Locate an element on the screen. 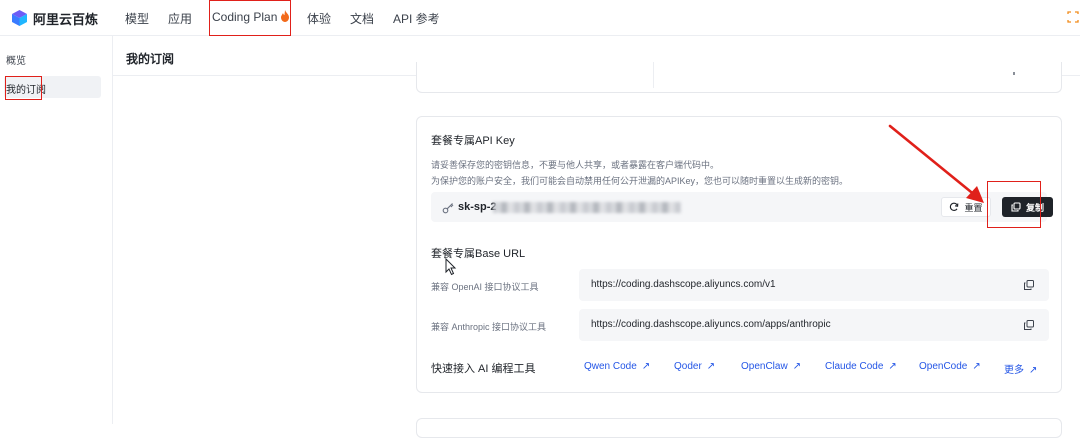  api-key-description-line1: 请妥善保存您的密钥信息，不要与他人共享，或者暴露在客户端代码中。 is located at coordinates (575, 165).